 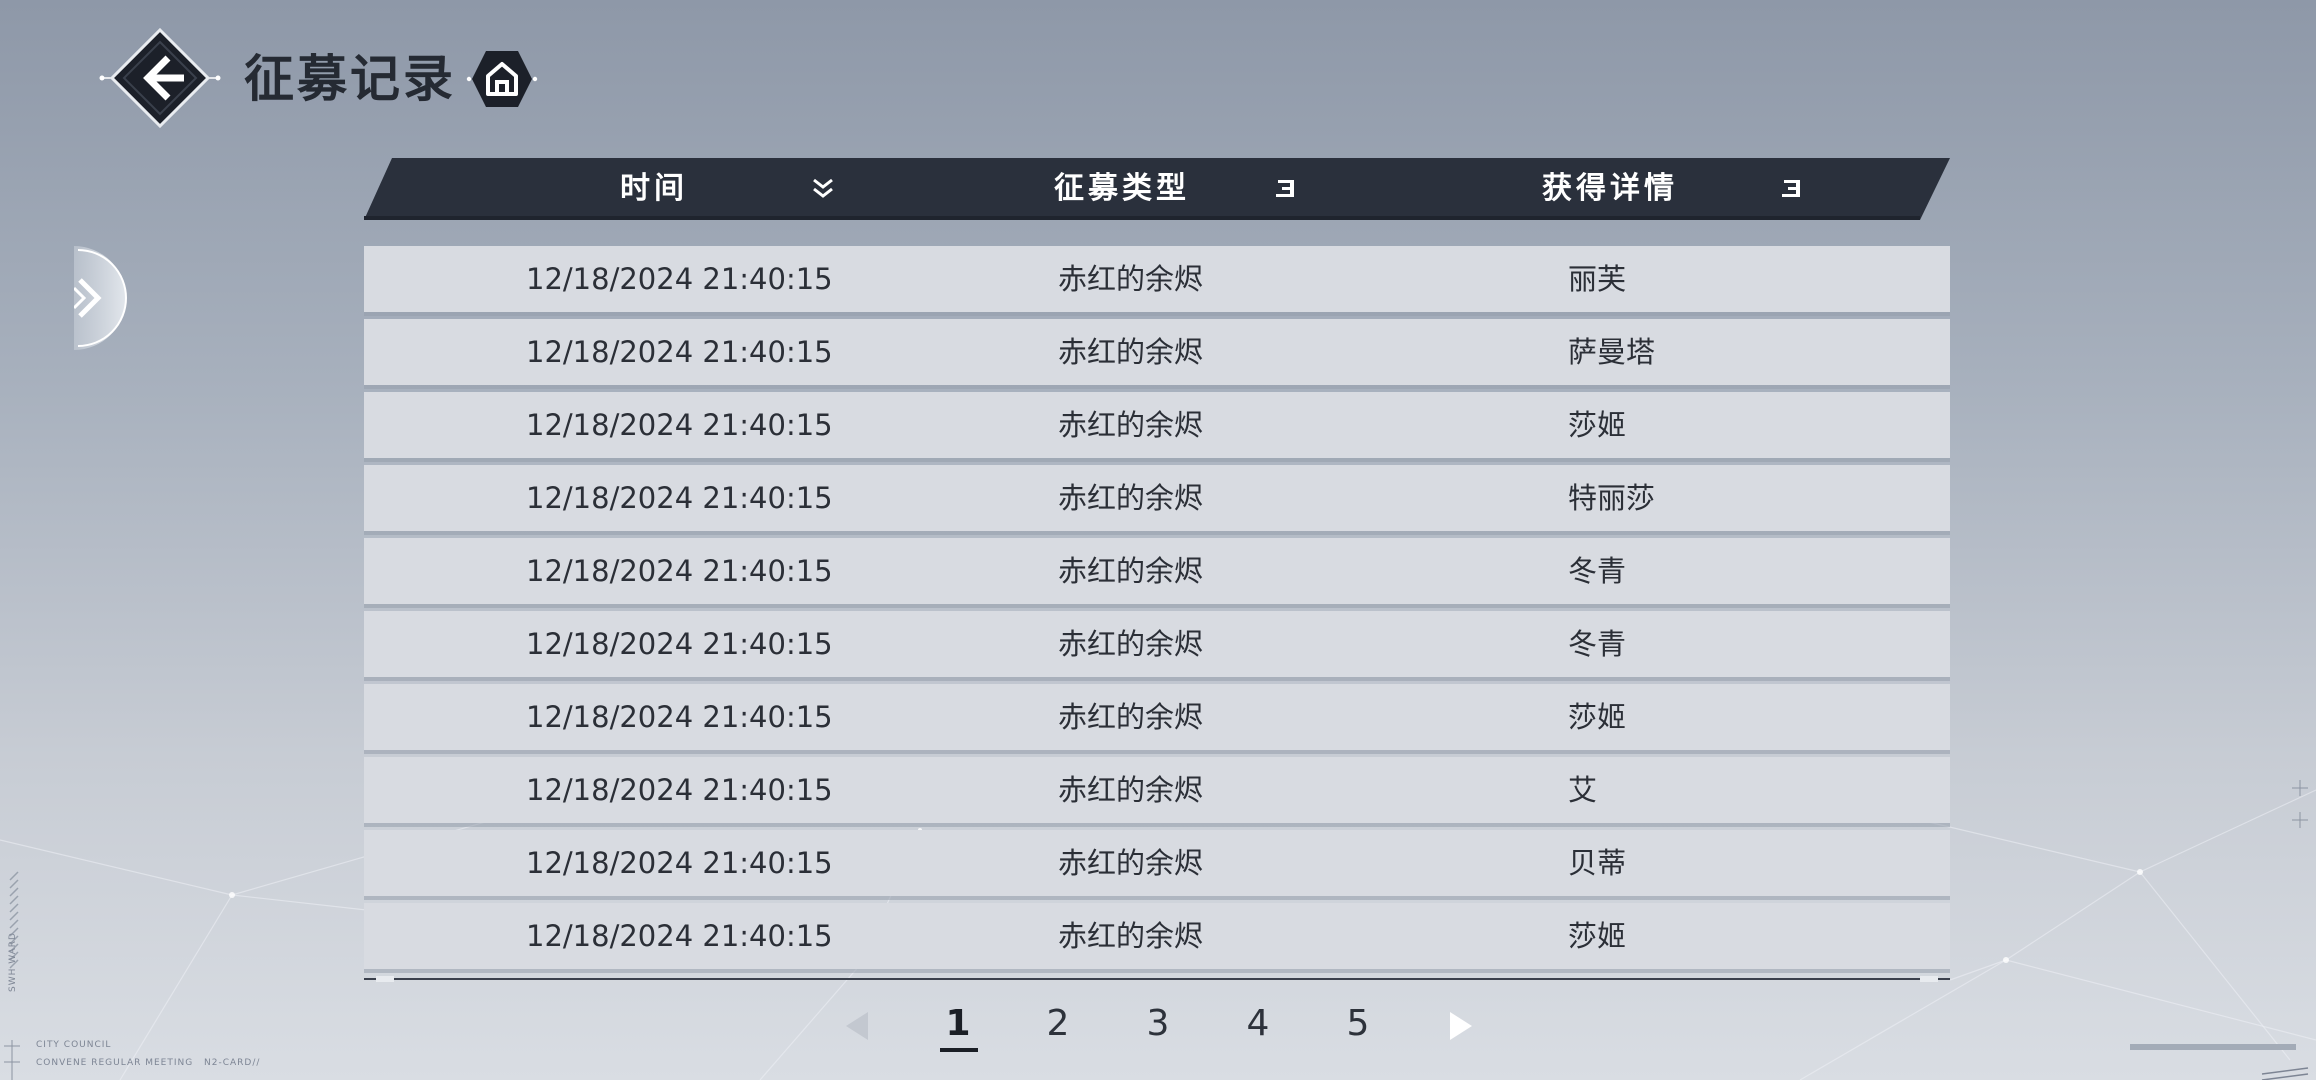 I want to click on table-row: 12/18/2024 21:40:15 赤红的余烬 艾, so click(x=1157, y=790).